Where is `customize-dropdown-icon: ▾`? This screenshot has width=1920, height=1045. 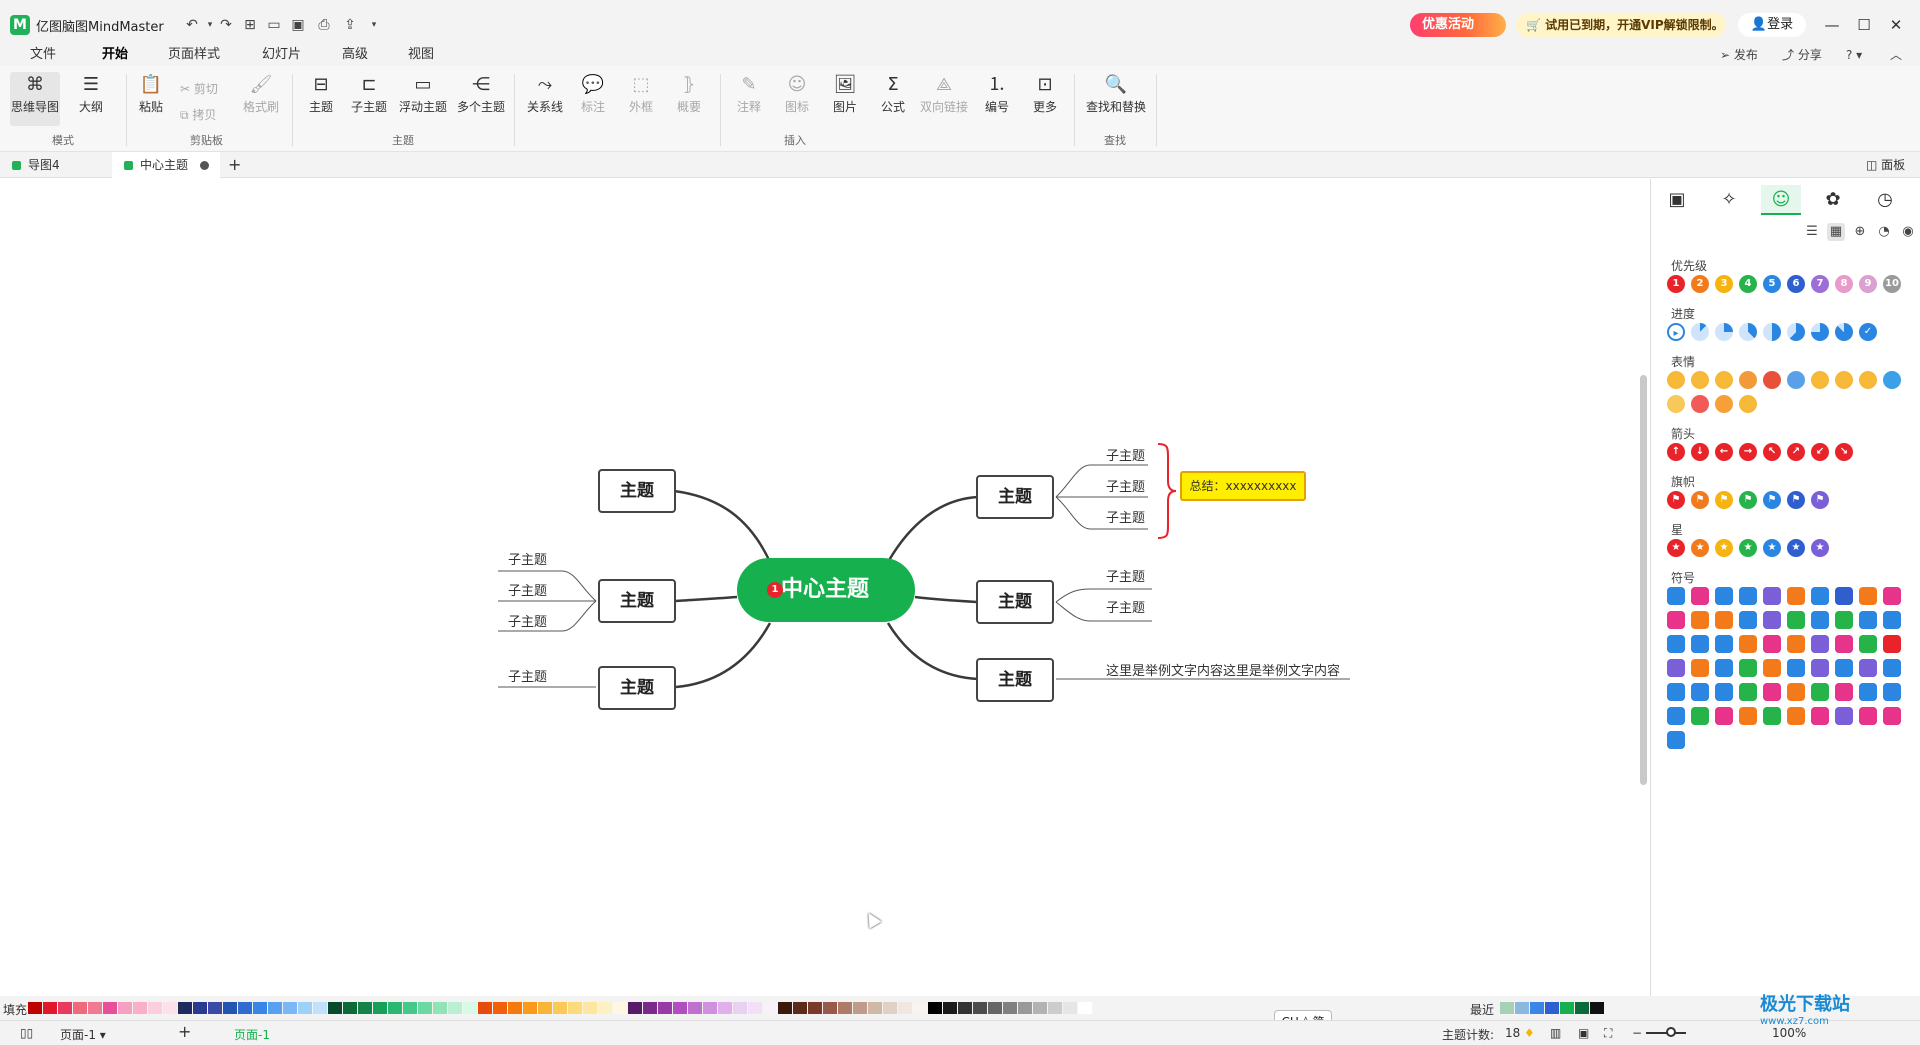
customize-dropdown-icon: ▾ is located at coordinates (374, 25).